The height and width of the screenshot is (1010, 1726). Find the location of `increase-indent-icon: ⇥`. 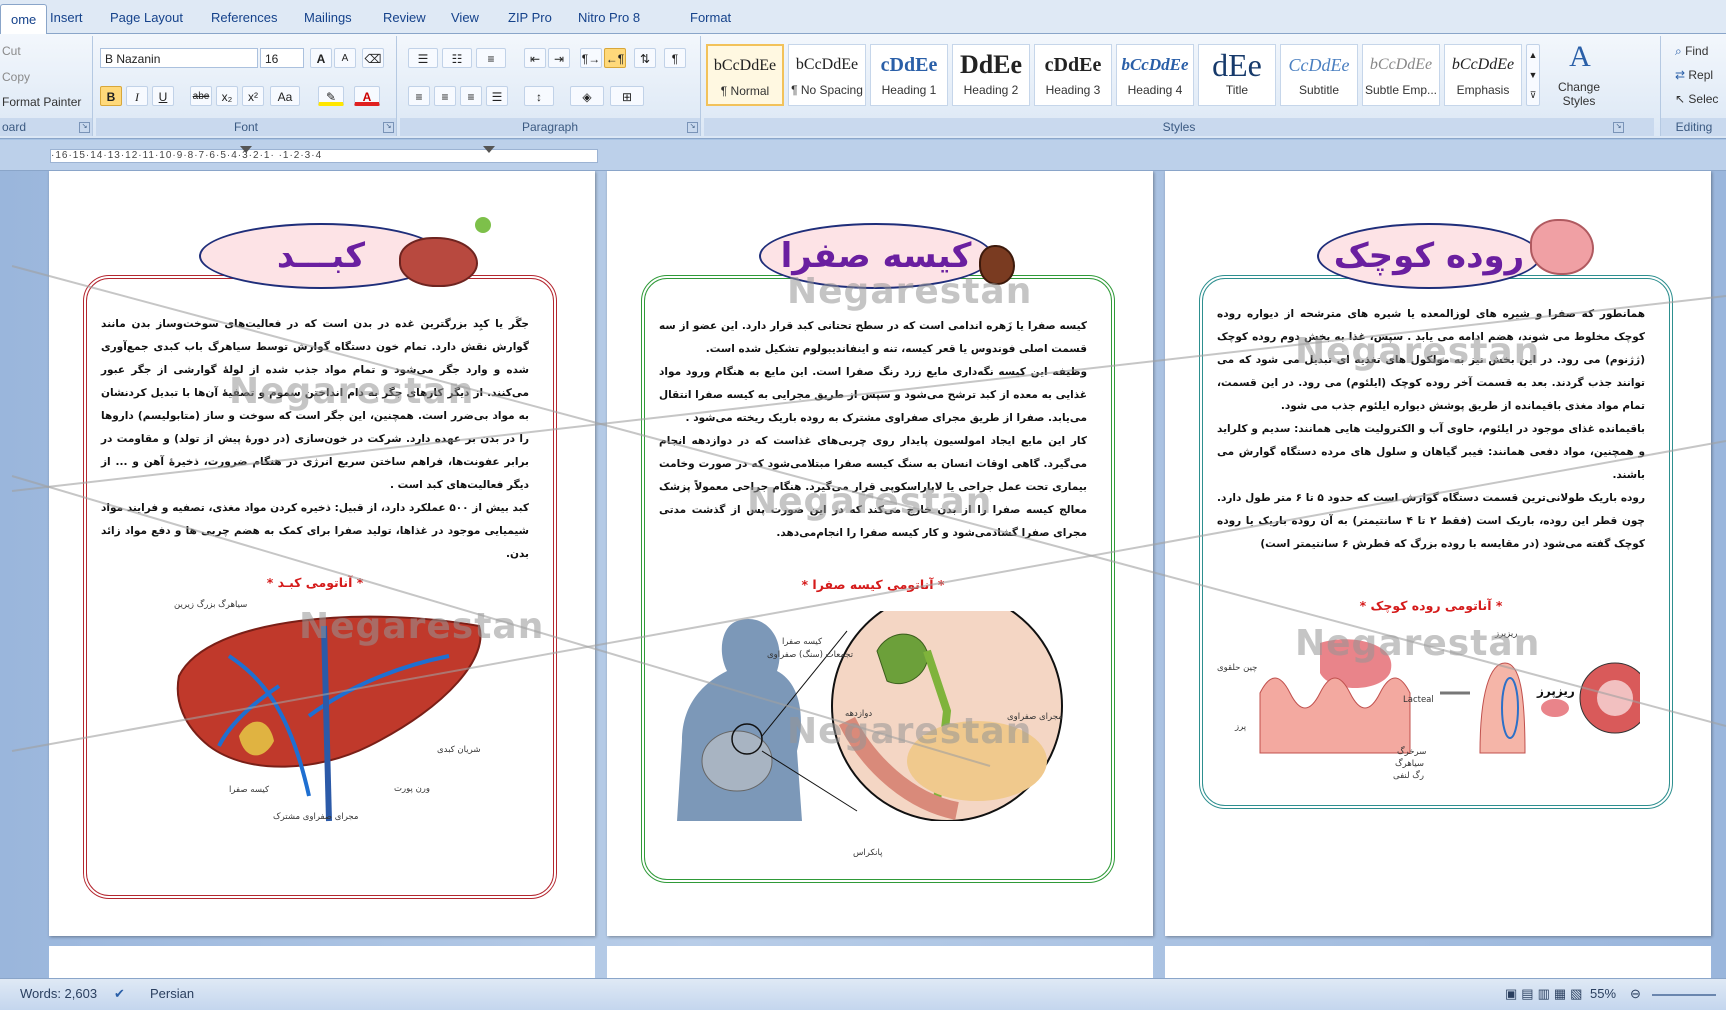

increase-indent-icon: ⇥ is located at coordinates (559, 58).